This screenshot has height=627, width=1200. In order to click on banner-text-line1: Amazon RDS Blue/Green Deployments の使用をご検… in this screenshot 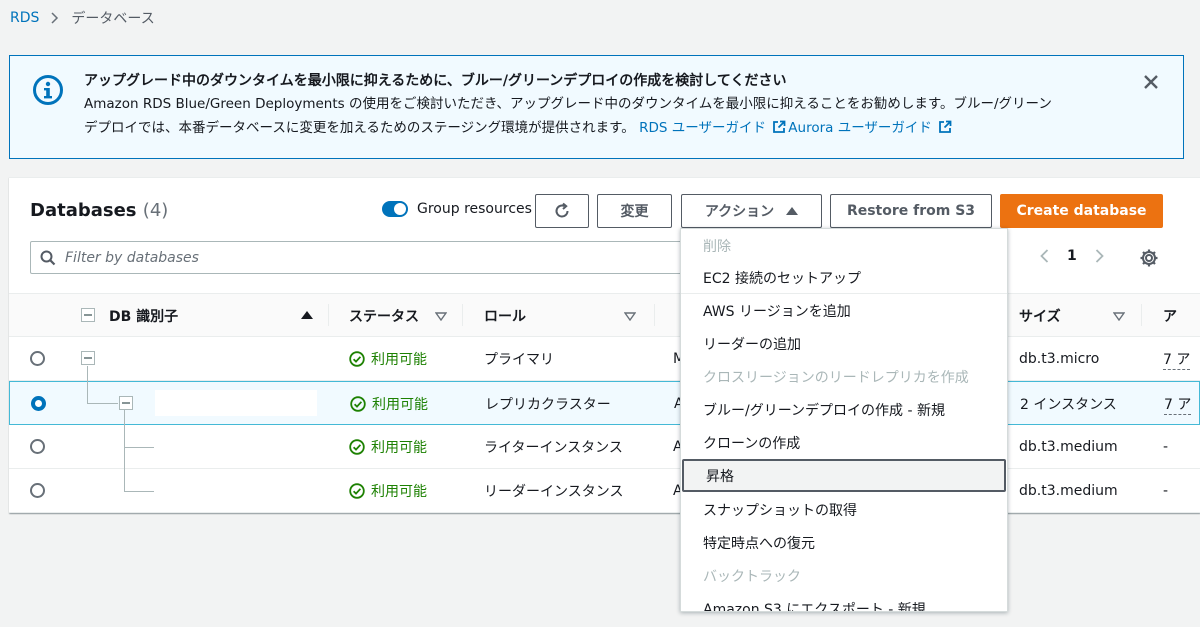, I will do `click(568, 104)`.